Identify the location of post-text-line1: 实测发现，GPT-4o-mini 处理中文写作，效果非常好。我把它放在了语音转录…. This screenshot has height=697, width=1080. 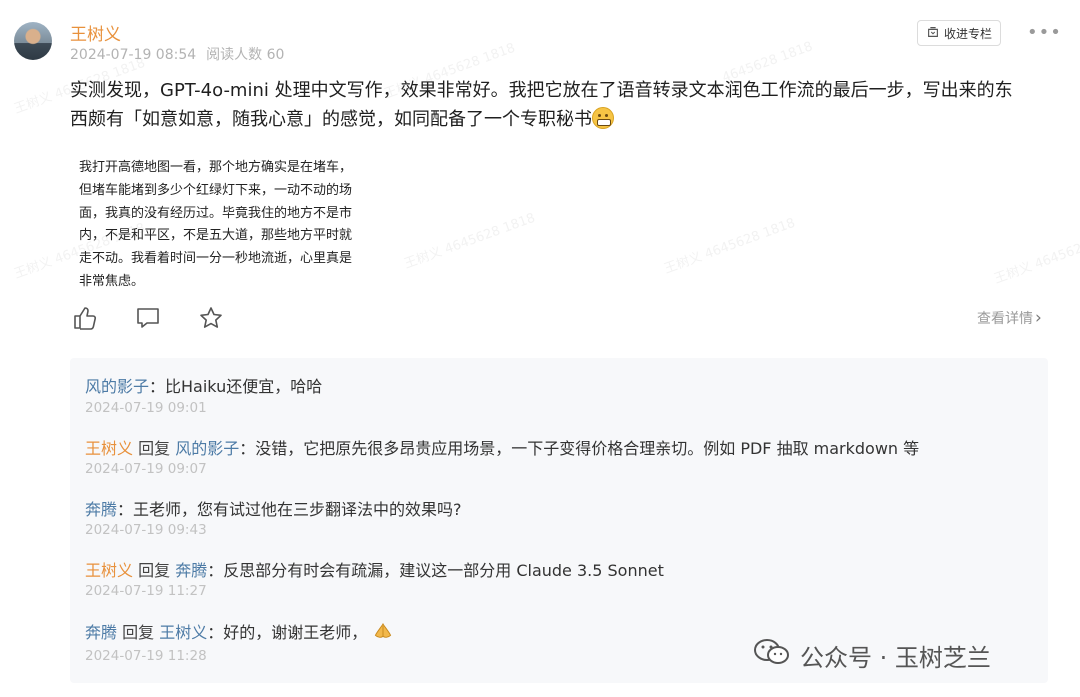
(541, 90).